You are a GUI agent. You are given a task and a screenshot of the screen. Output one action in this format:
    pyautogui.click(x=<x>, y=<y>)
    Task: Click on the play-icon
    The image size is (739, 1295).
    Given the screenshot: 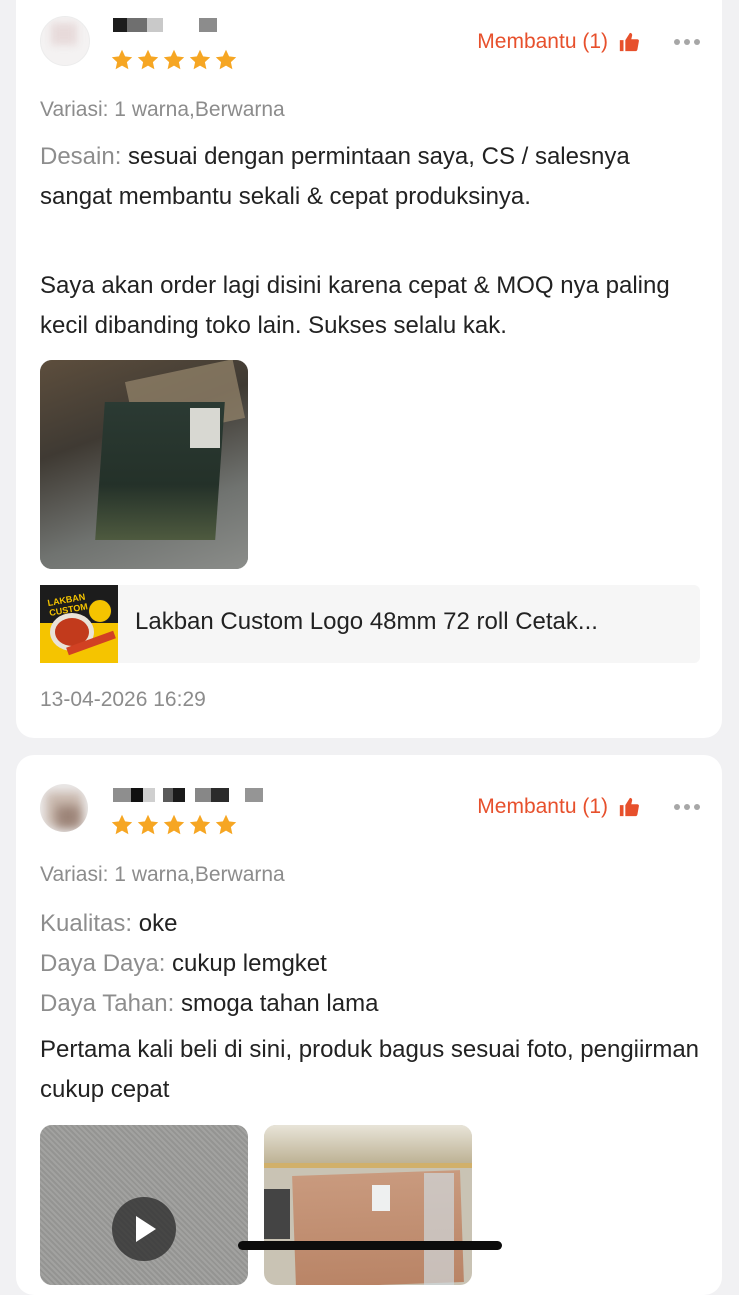 What is the action you would take?
    pyautogui.click(x=146, y=1229)
    